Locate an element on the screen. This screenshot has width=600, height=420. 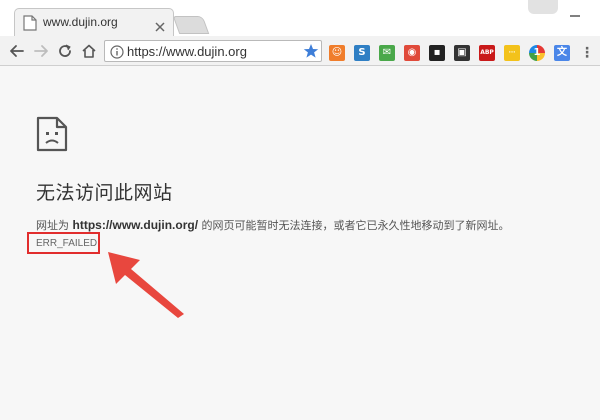
ext-dark-glyph: ▪ is located at coordinates (437, 52).